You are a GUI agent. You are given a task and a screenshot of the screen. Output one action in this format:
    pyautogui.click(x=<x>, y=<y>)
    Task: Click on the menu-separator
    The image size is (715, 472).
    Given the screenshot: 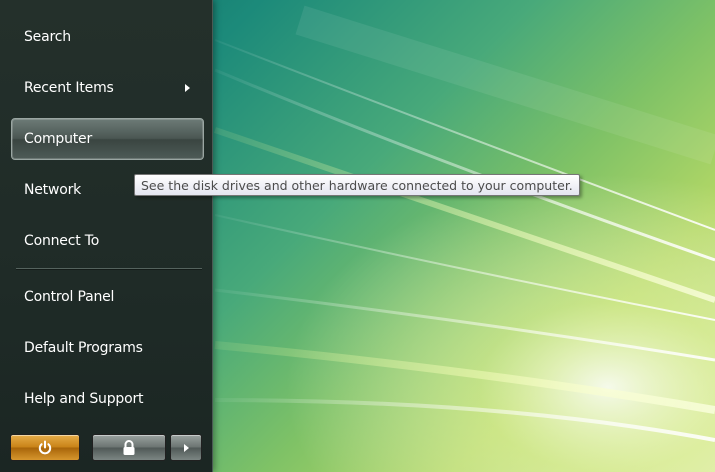 What is the action you would take?
    pyautogui.click(x=109, y=269)
    